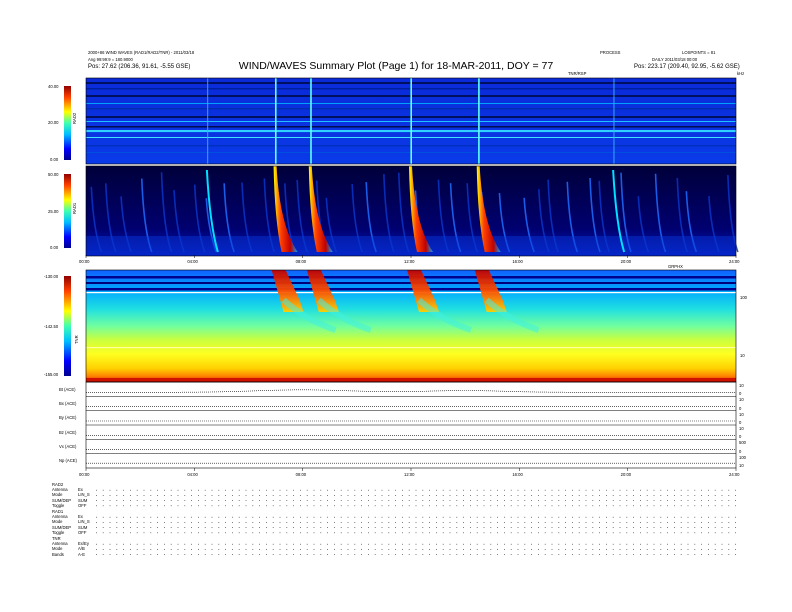  Describe the element at coordinates (409, 261) in the screenshot. I see `rad1-x-tick: 12:00` at that location.